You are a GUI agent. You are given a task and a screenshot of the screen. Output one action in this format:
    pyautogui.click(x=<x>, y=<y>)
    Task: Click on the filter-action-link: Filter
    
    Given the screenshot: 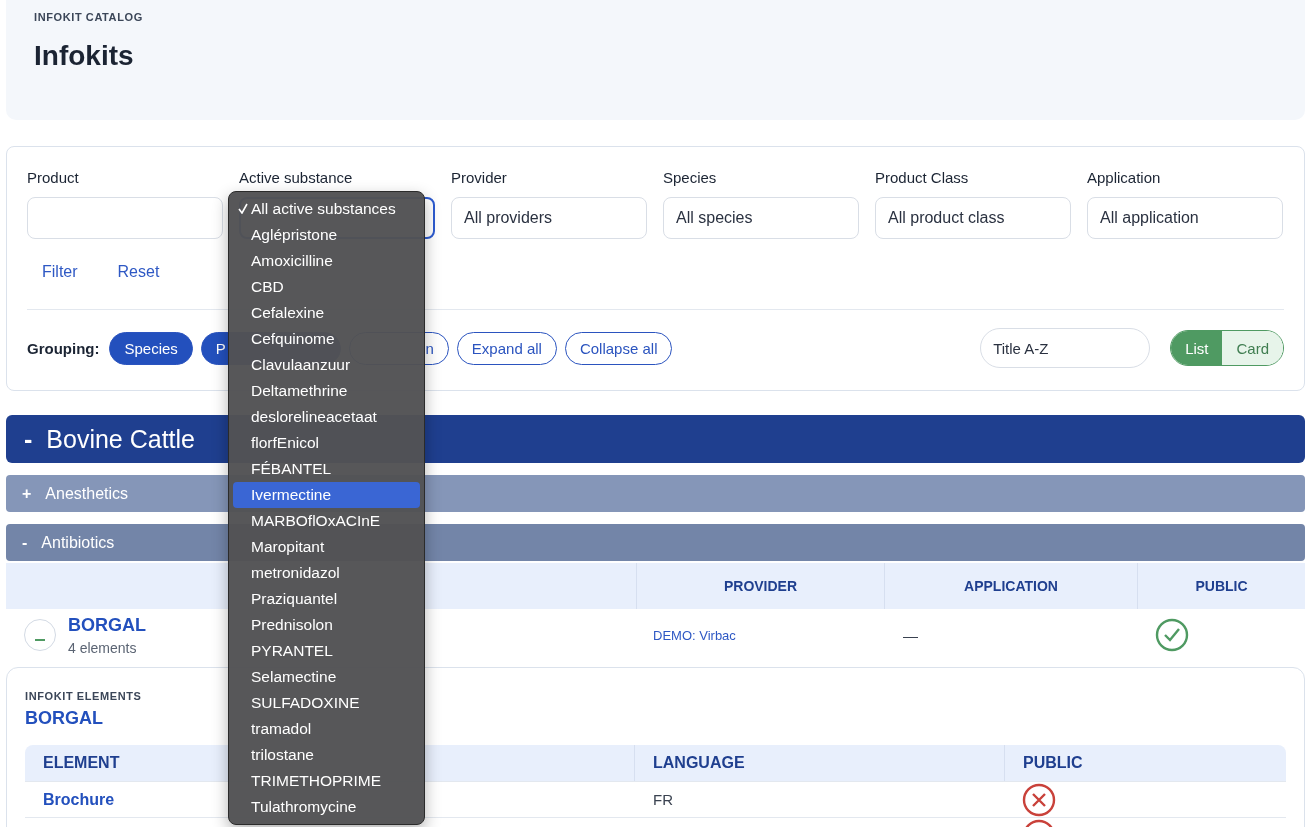 What is the action you would take?
    pyautogui.click(x=60, y=272)
    